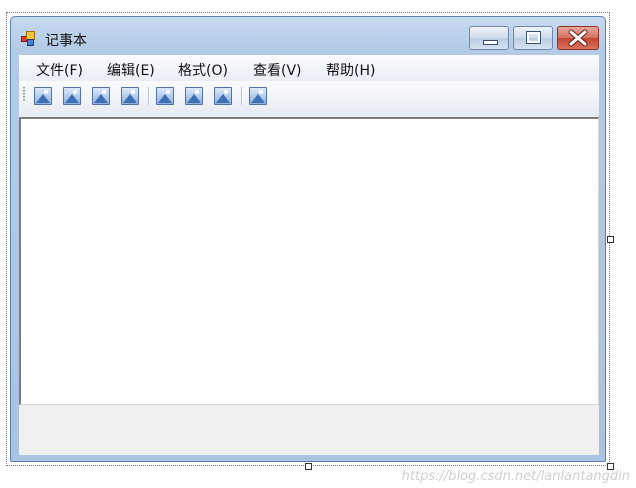 This screenshot has height=488, width=636. Describe the element at coordinates (59, 70) in the screenshot. I see `menu-file: 文件(F)` at that location.